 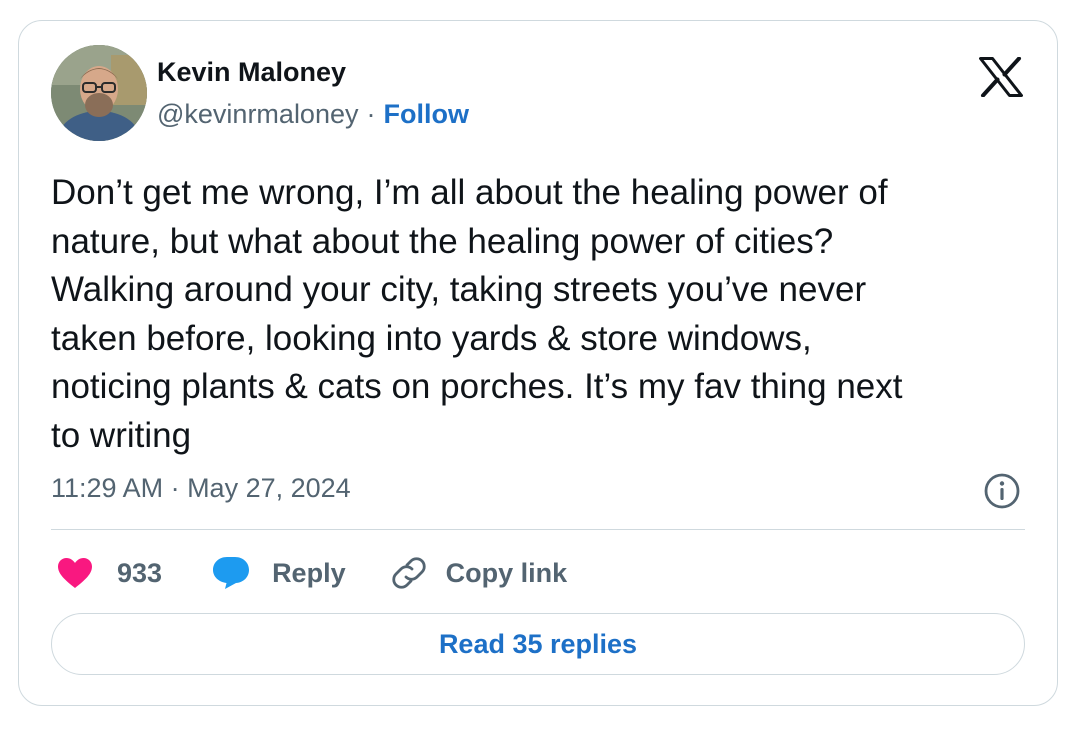 I want to click on reply-button: Reply, so click(x=279, y=573).